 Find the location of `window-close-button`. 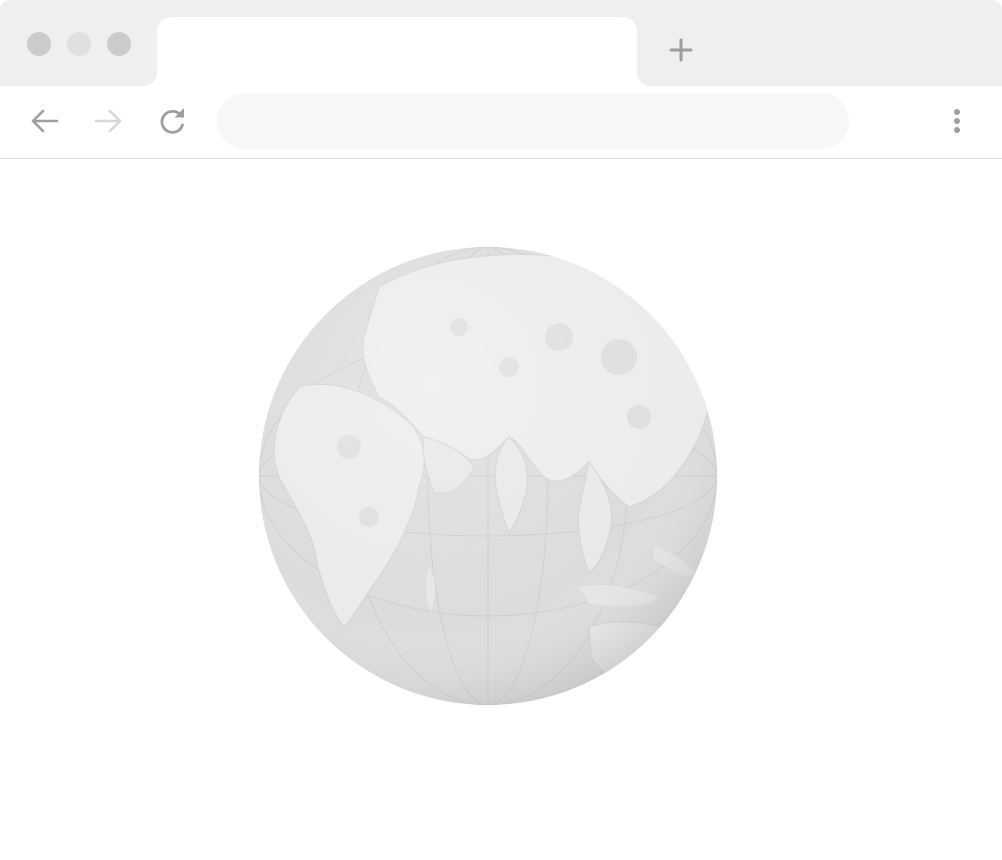

window-close-button is located at coordinates (39, 44).